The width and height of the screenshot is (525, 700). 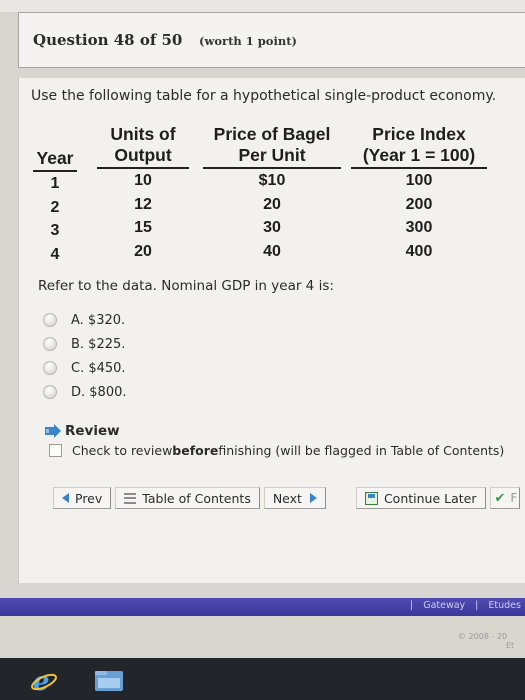 I want to click on question-header: Question 48 of 50 (worth 1 point), so click(x=271, y=40).